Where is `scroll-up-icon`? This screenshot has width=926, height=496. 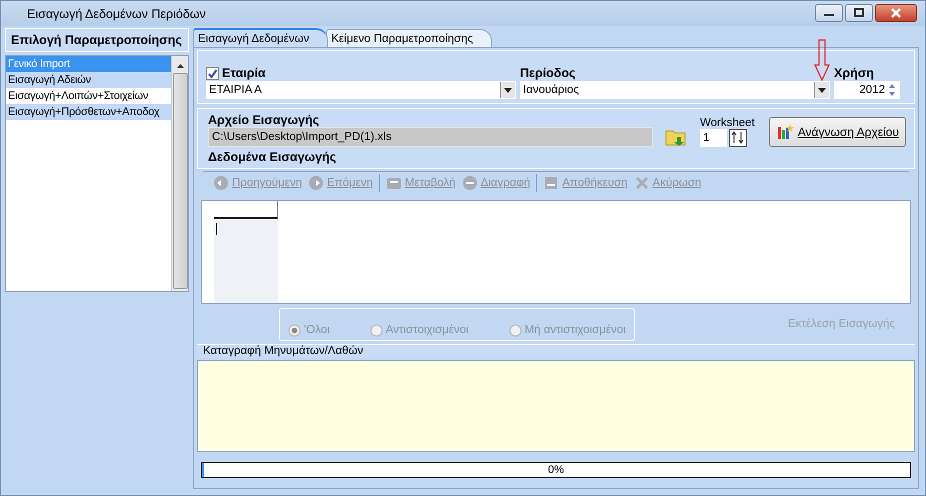
scroll-up-icon is located at coordinates (180, 66).